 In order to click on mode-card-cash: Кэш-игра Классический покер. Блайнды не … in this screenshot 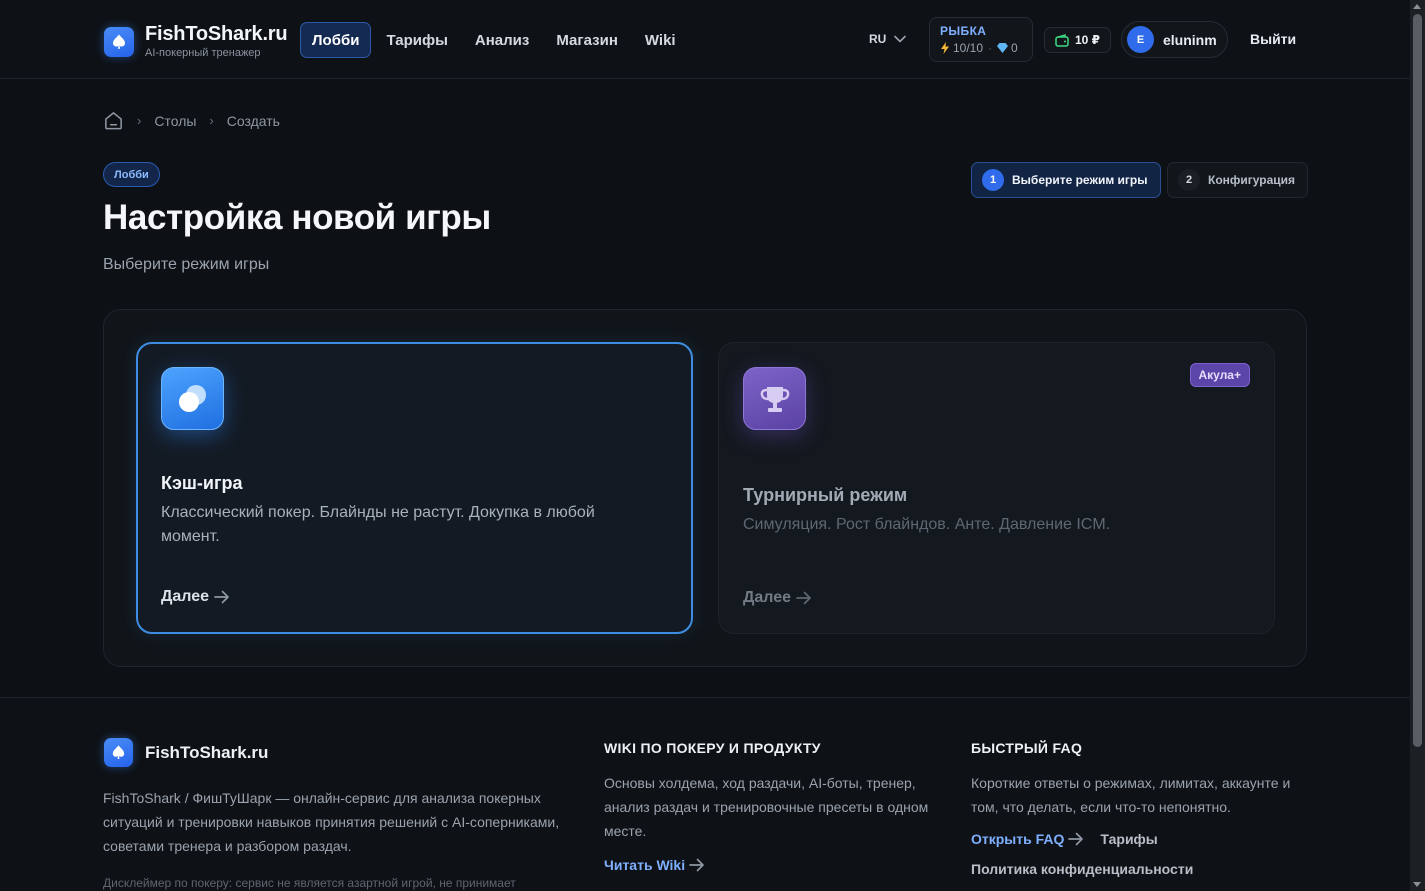, I will do `click(414, 488)`.